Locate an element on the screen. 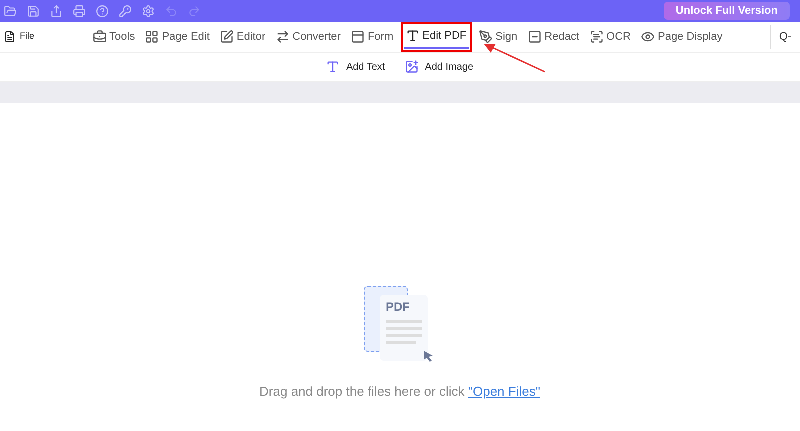  document-icon is located at coordinates (10, 37).